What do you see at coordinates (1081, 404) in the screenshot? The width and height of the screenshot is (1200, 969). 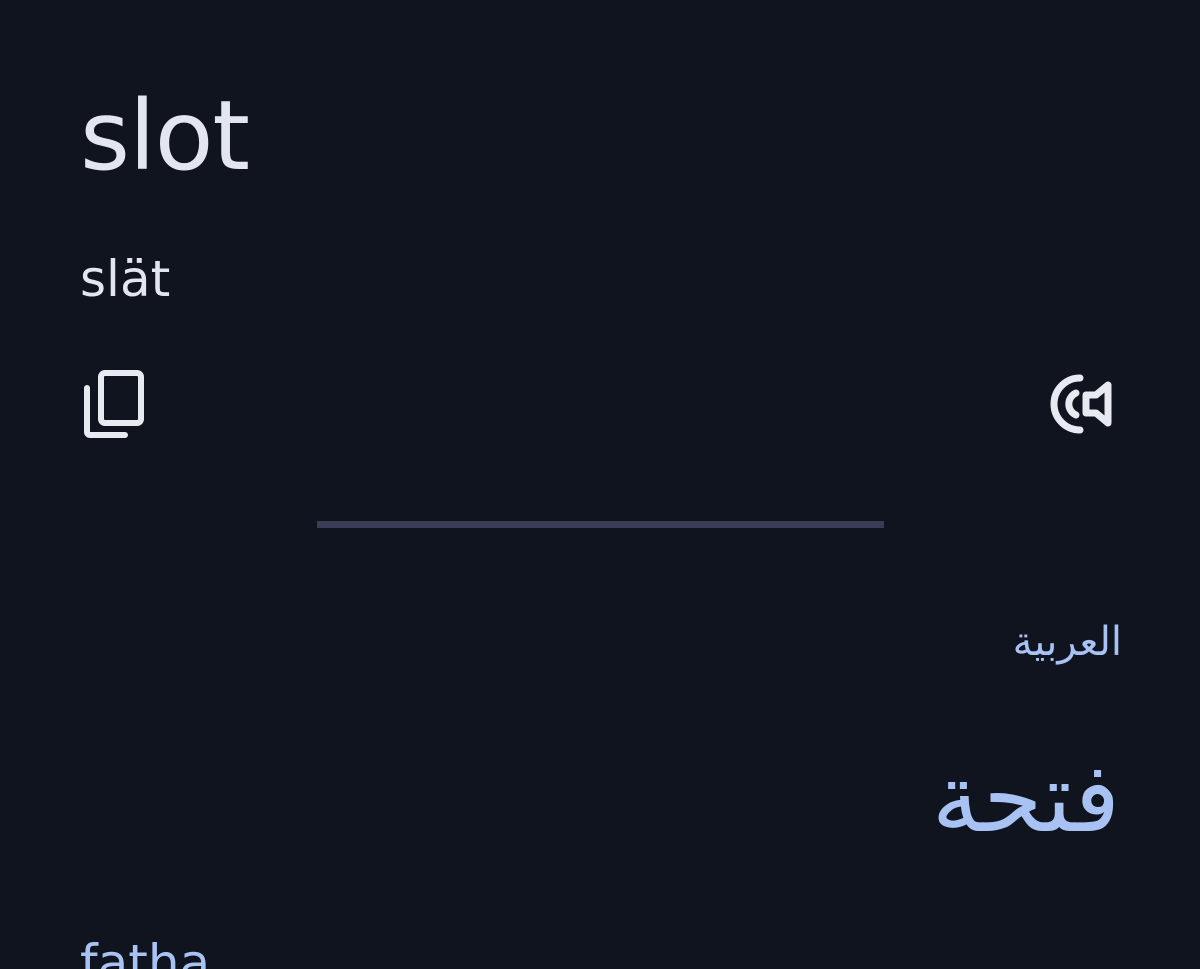 I see `speaker-icon` at bounding box center [1081, 404].